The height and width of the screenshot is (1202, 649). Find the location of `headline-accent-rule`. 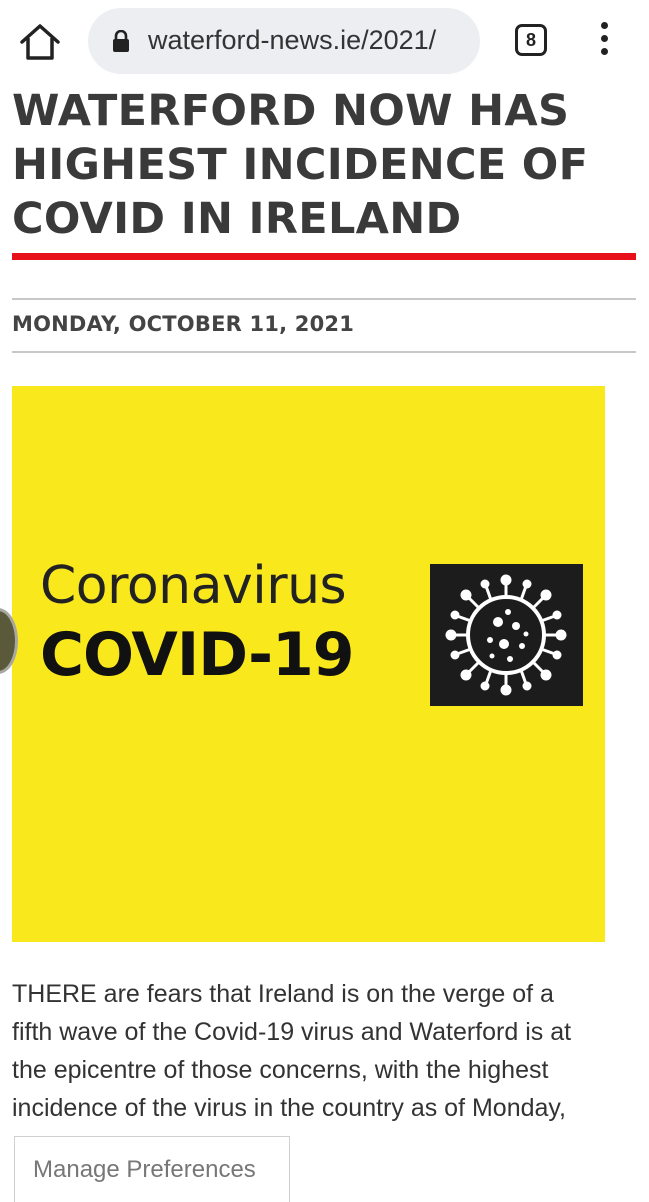

headline-accent-rule is located at coordinates (324, 256).